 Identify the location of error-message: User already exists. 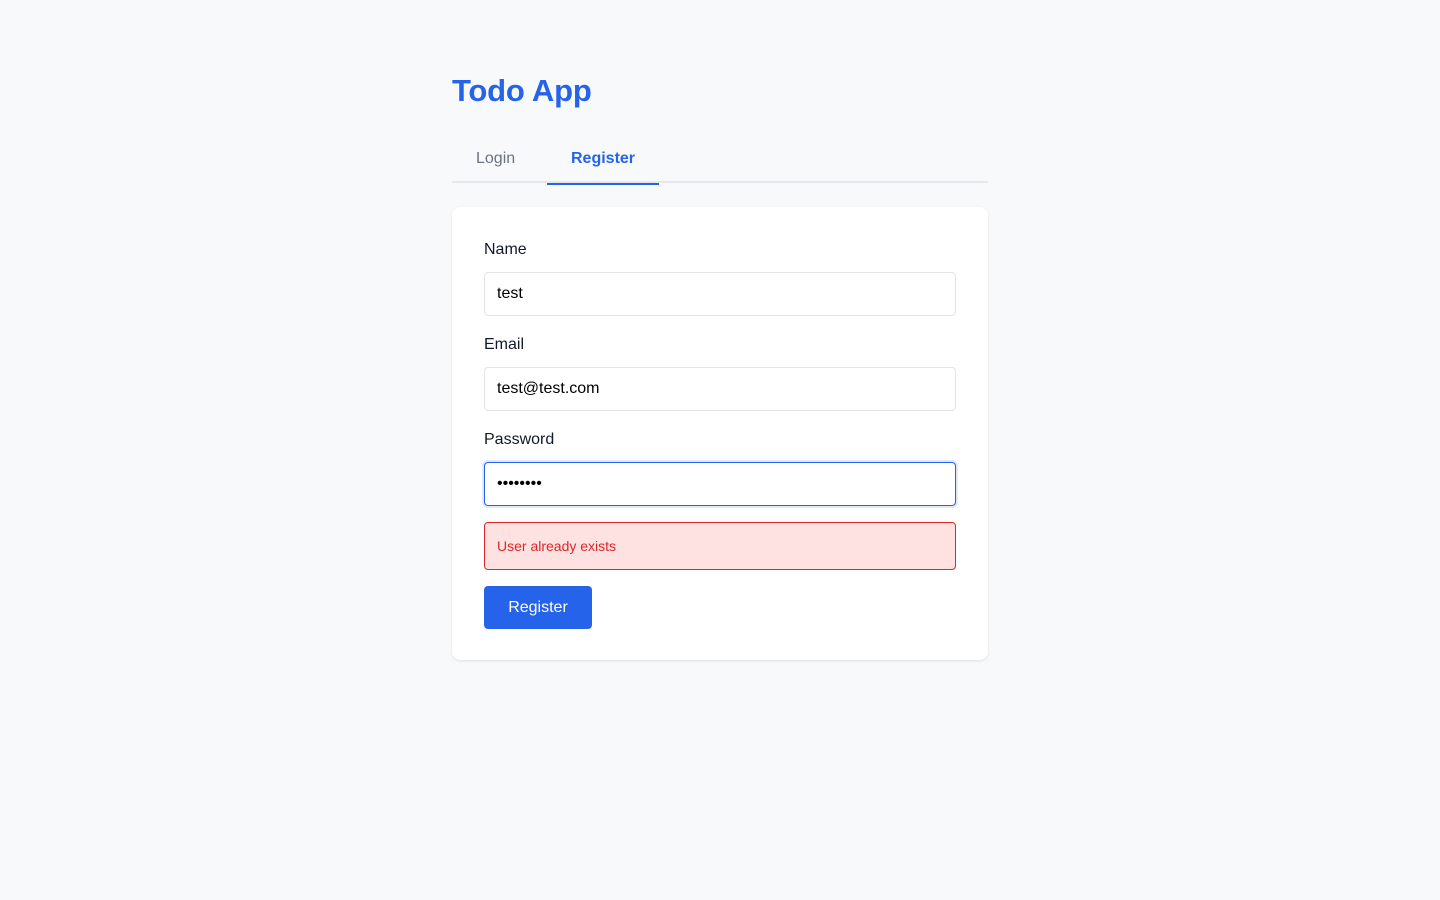
(720, 546).